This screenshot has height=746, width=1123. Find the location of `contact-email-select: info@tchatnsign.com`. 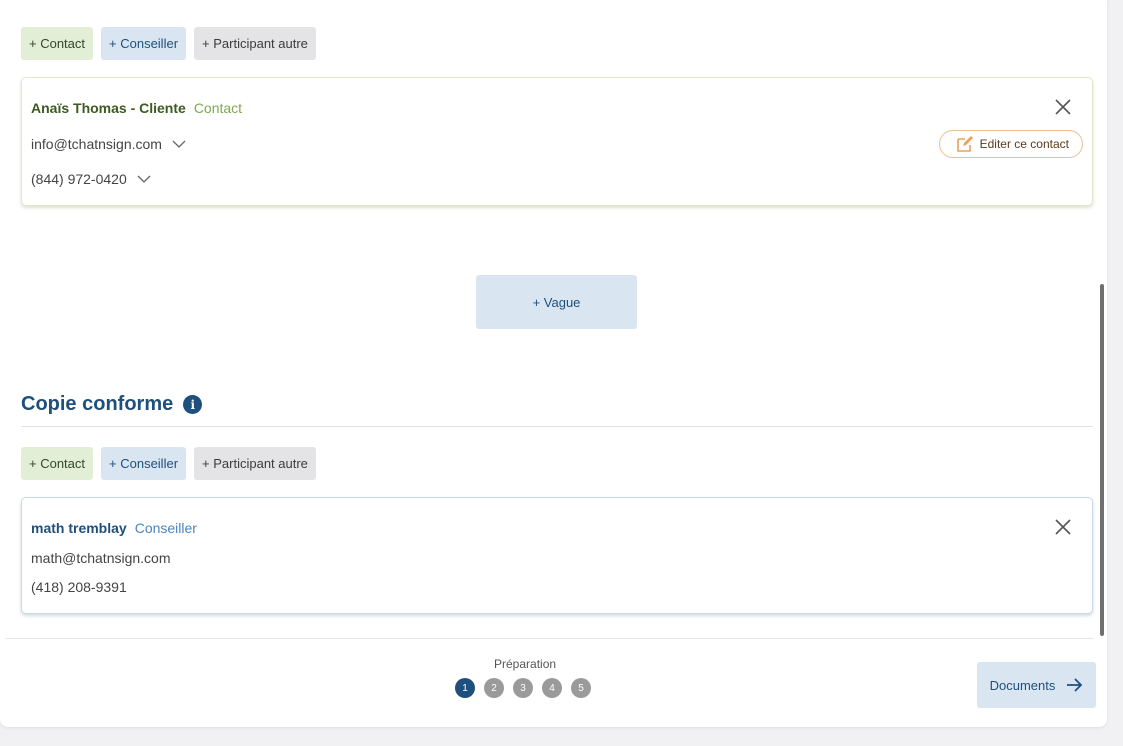

contact-email-select: info@tchatnsign.com is located at coordinates (108, 144).